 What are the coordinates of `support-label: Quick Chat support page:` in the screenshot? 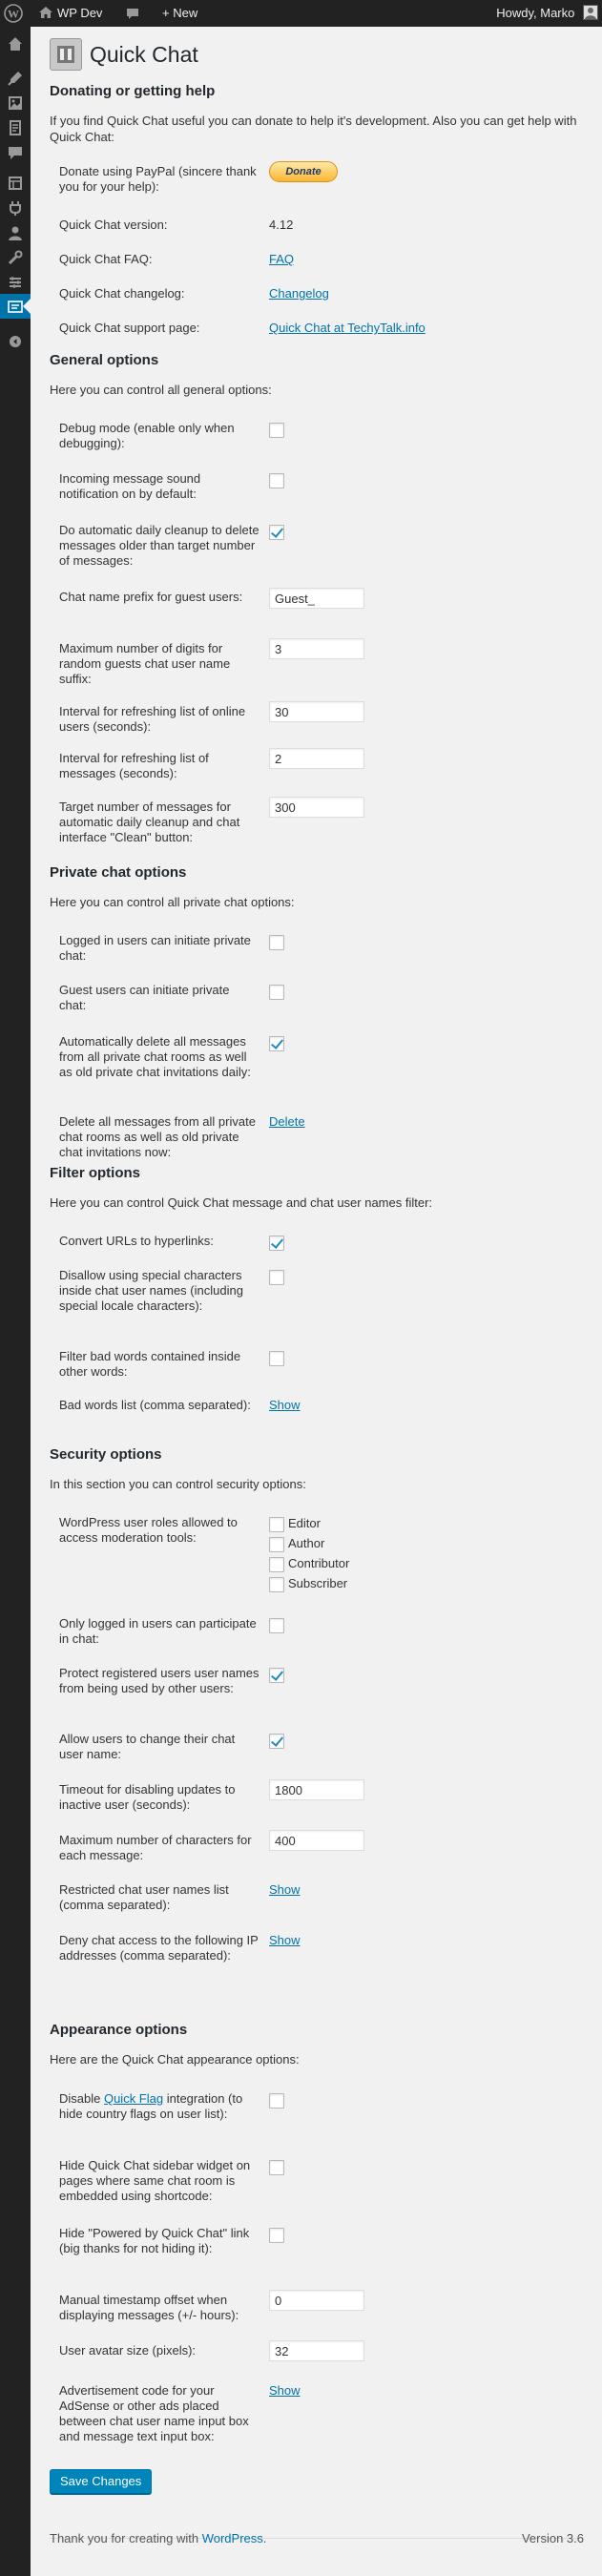 It's located at (129, 328).